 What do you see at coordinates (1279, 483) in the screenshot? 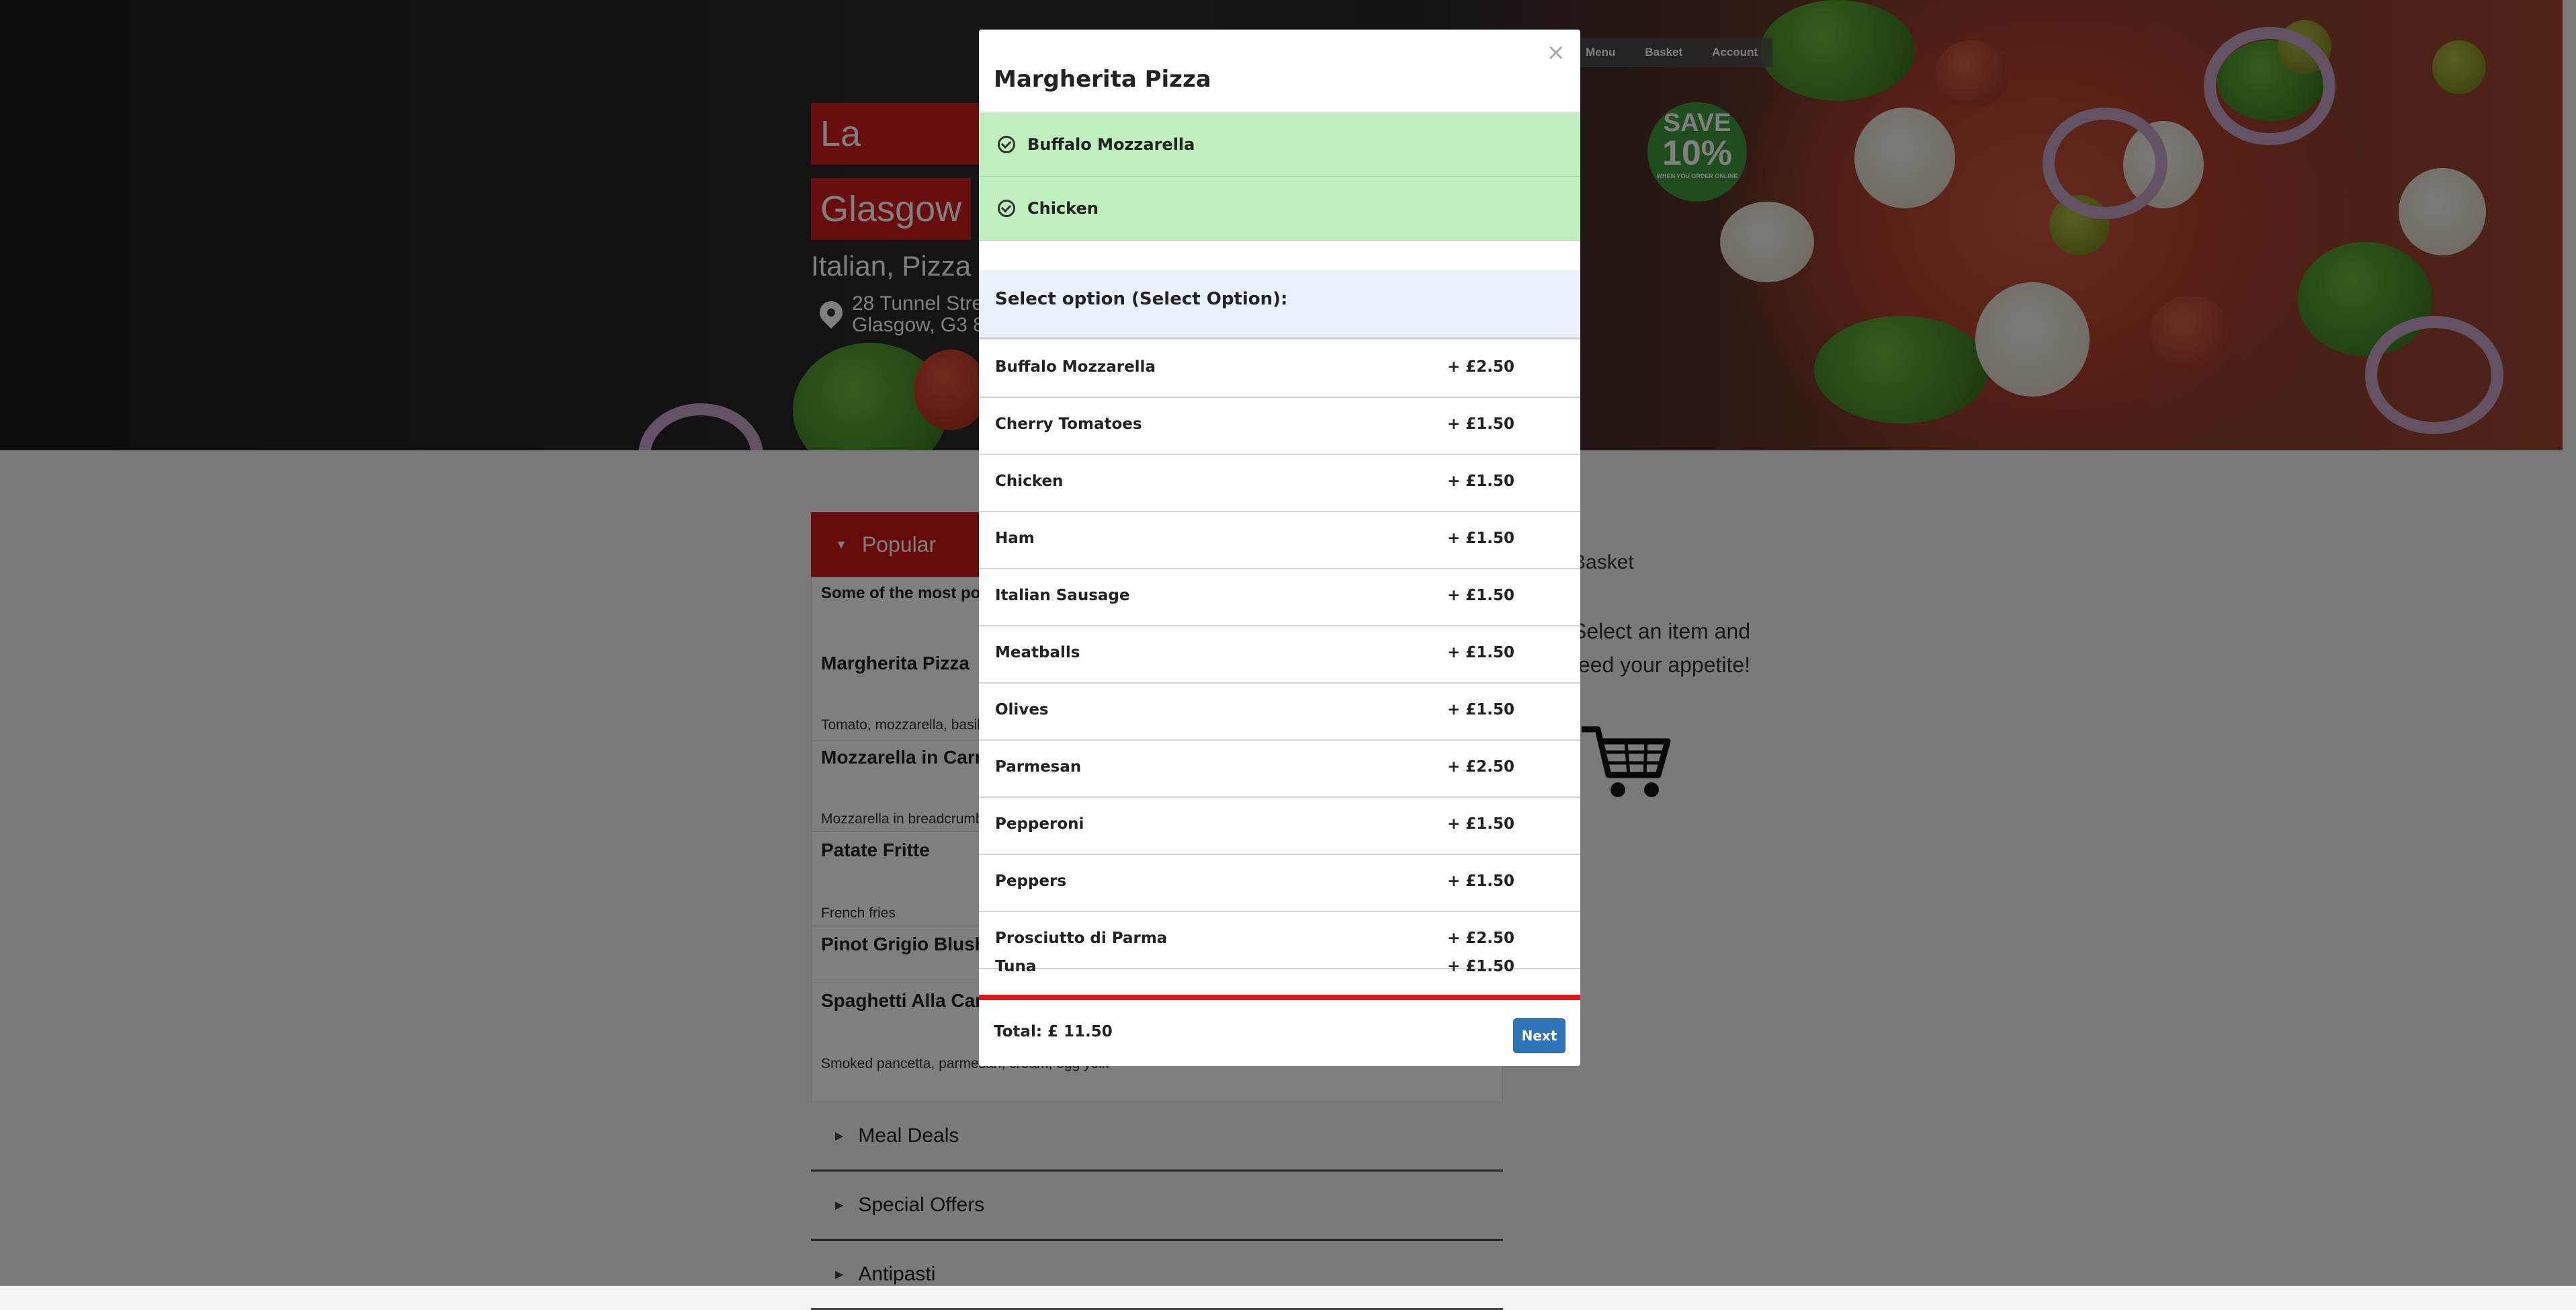
I see `option-row: Chicken + £1.50` at bounding box center [1279, 483].